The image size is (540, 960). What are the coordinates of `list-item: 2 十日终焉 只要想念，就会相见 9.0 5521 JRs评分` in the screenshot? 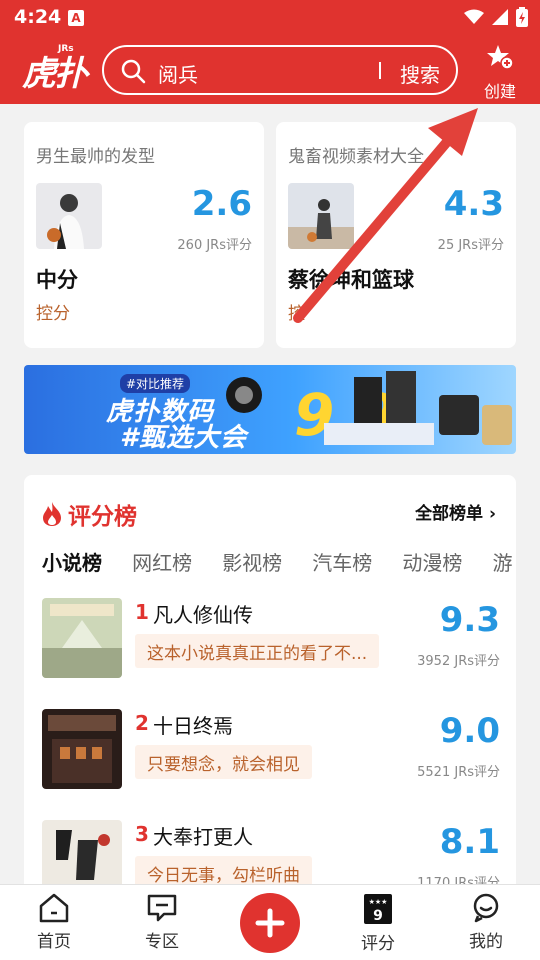 It's located at (271, 750).